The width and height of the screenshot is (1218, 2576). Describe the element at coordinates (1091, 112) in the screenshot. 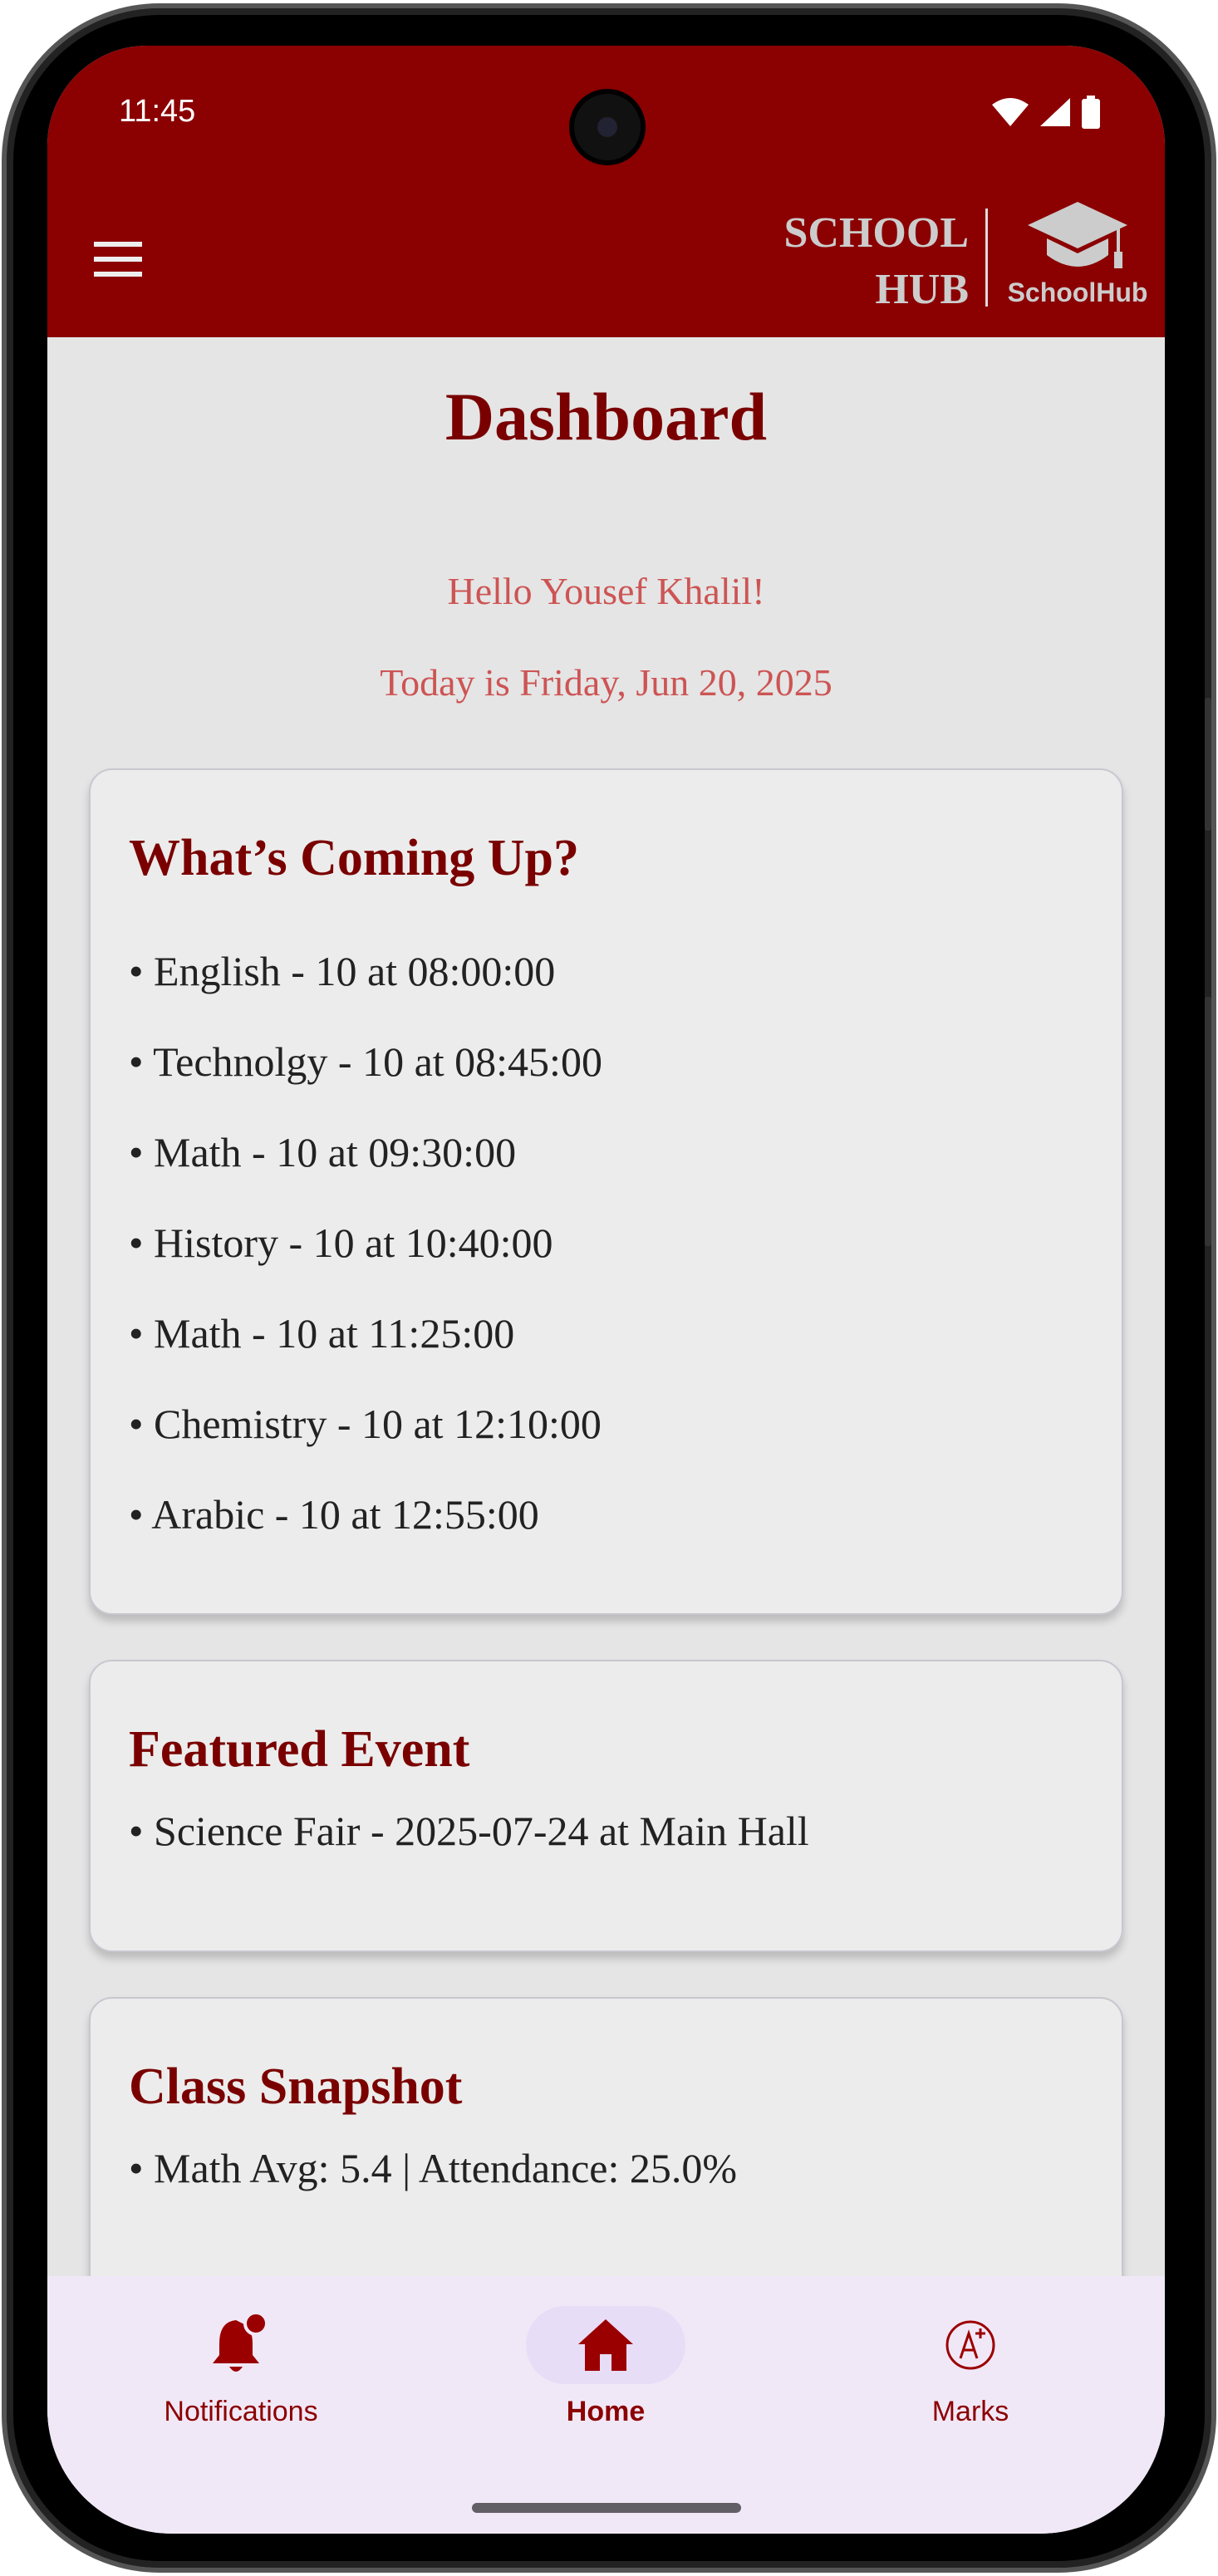

I see `battery-icon` at that location.